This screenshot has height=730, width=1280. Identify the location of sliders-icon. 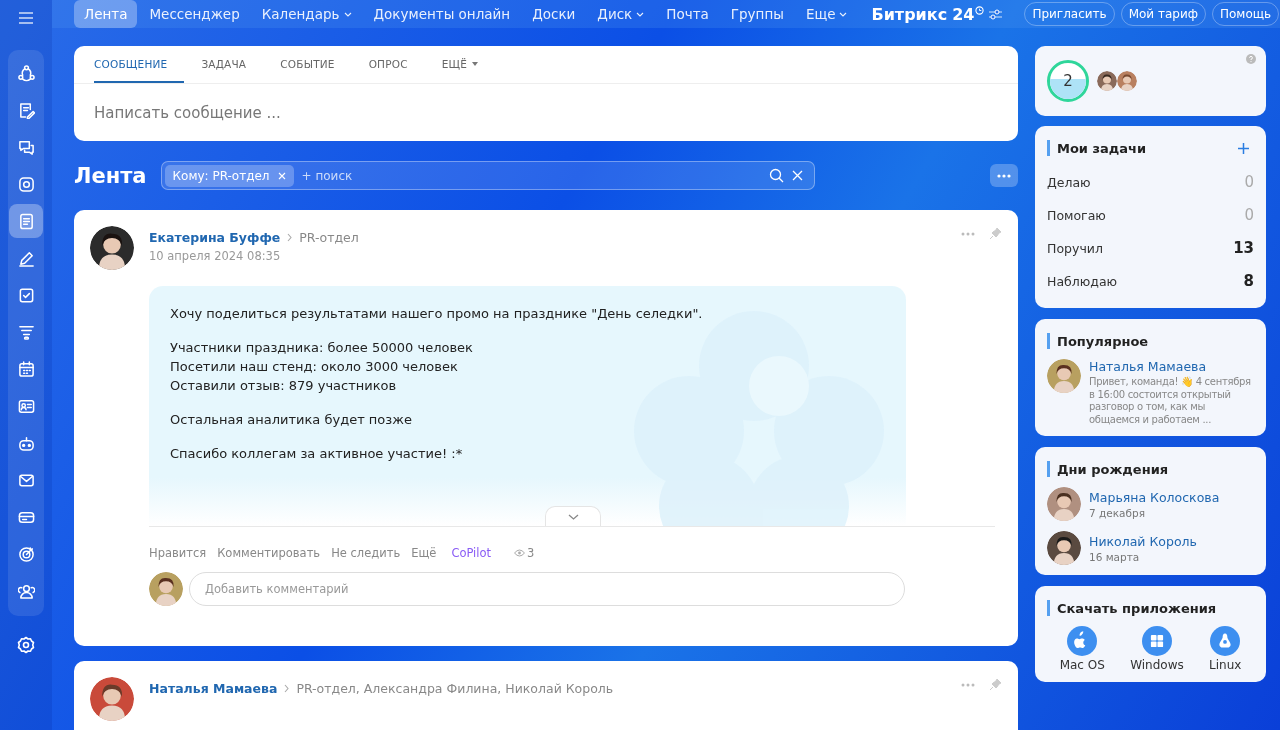
(996, 14).